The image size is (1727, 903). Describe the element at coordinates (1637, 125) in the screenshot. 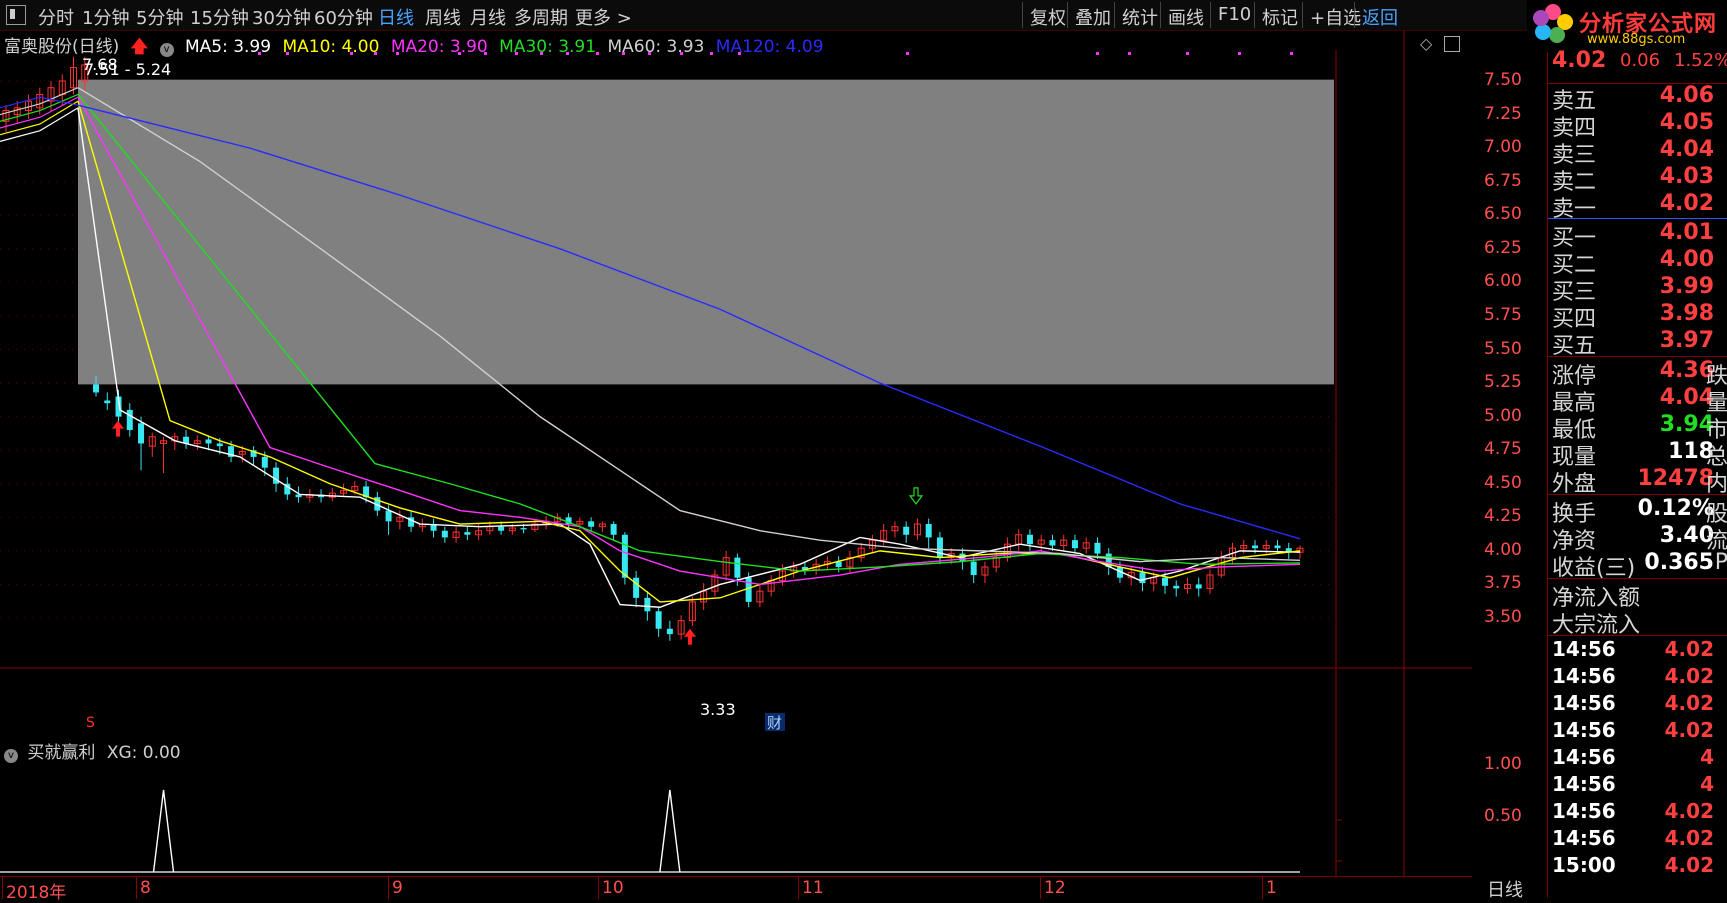

I see `ask-row: 卖四 4.05` at that location.